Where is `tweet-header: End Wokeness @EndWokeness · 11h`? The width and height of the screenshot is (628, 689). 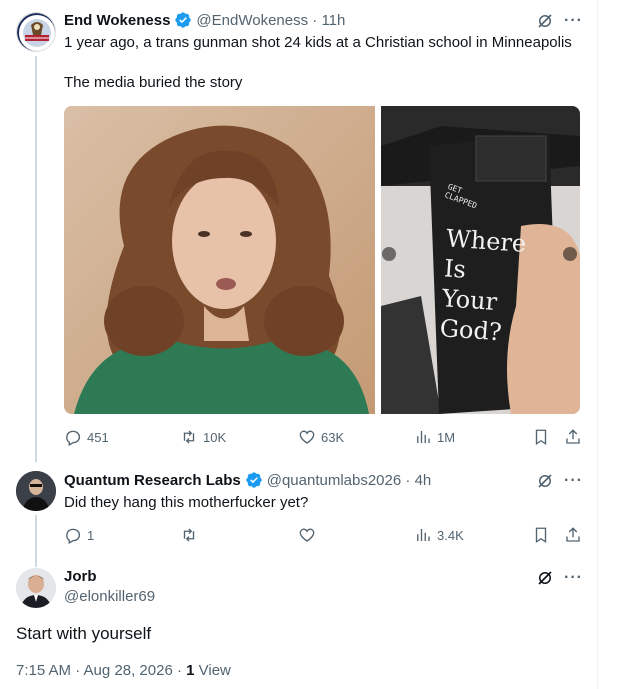 tweet-header: End Wokeness @EndWokeness · 11h is located at coordinates (204, 20).